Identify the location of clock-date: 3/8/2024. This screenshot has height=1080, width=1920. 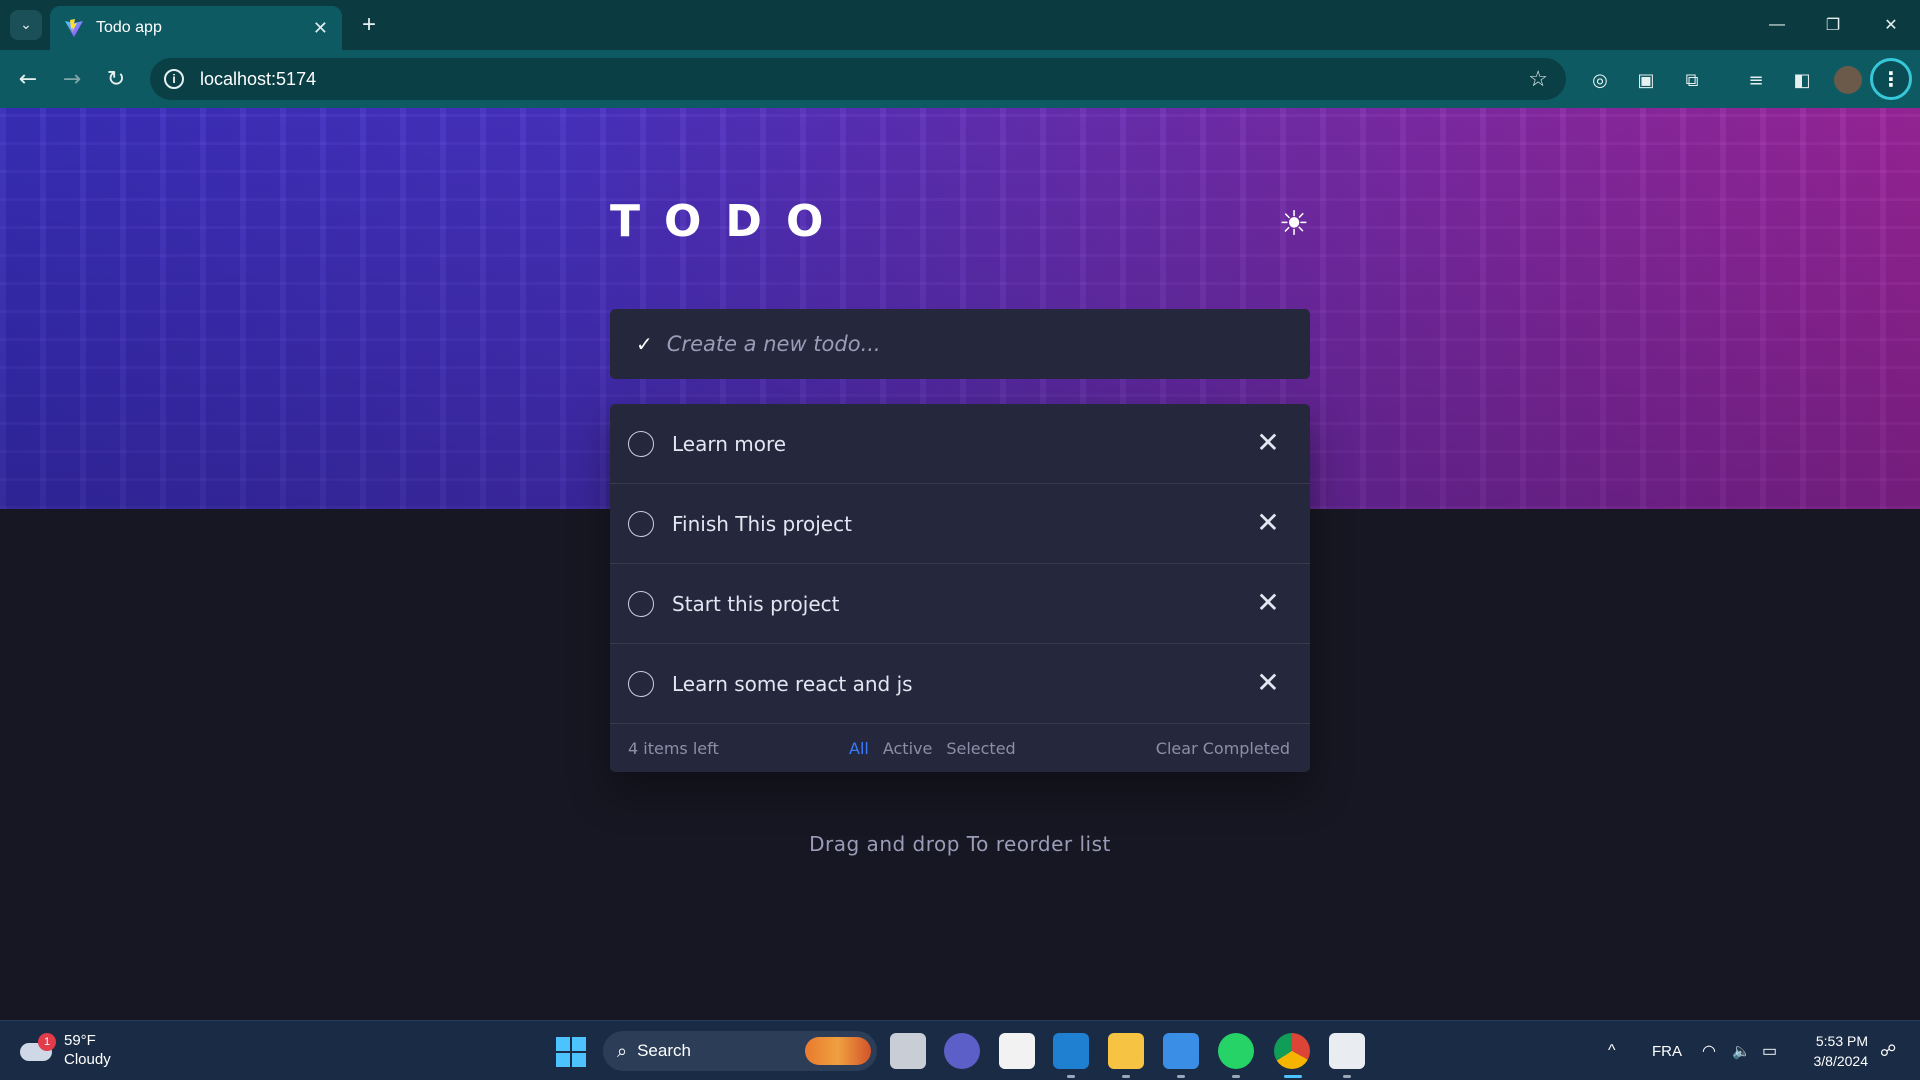
(1841, 1061).